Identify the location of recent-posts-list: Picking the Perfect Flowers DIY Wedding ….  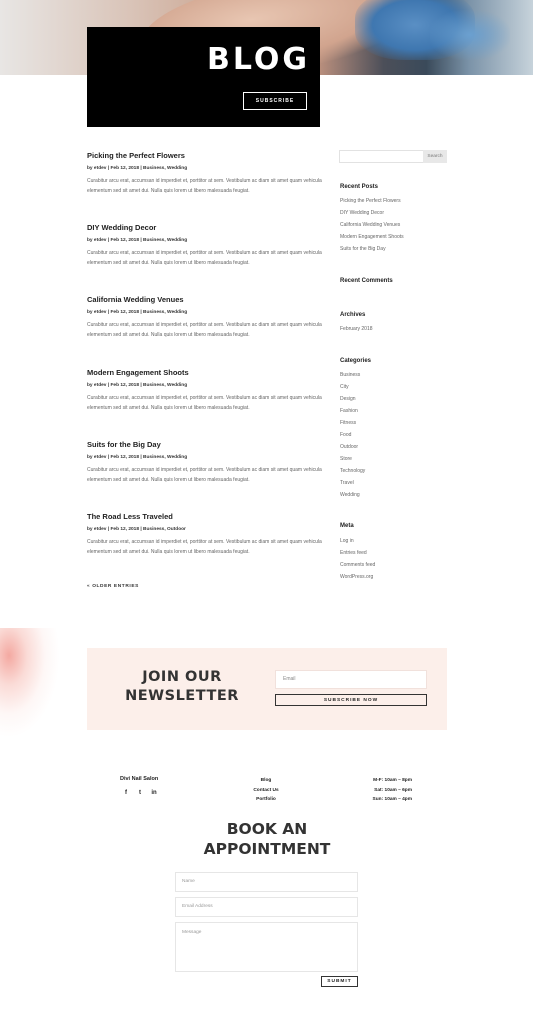
(372, 225).